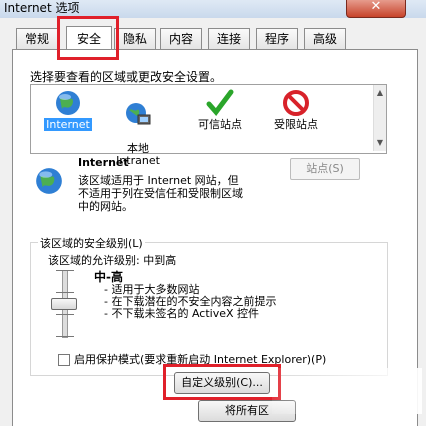 This screenshot has height=426, width=426. Describe the element at coordinates (91, 243) in the screenshot. I see `security-level-label: 该区域的安全级别(L)` at that location.